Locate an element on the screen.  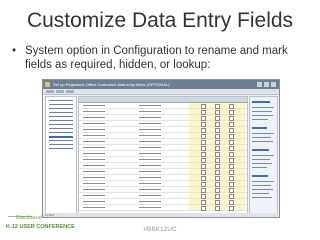
hashtag: #BBK12UC is located at coordinates (160, 229).